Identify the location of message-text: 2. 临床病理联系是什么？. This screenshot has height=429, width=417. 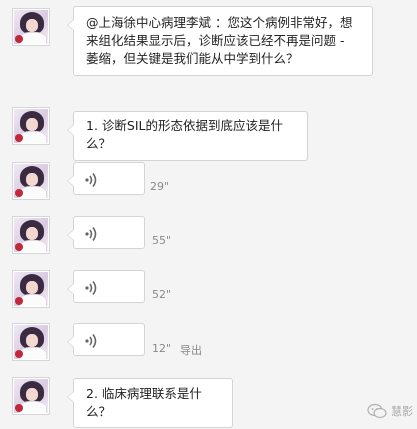
(144, 402).